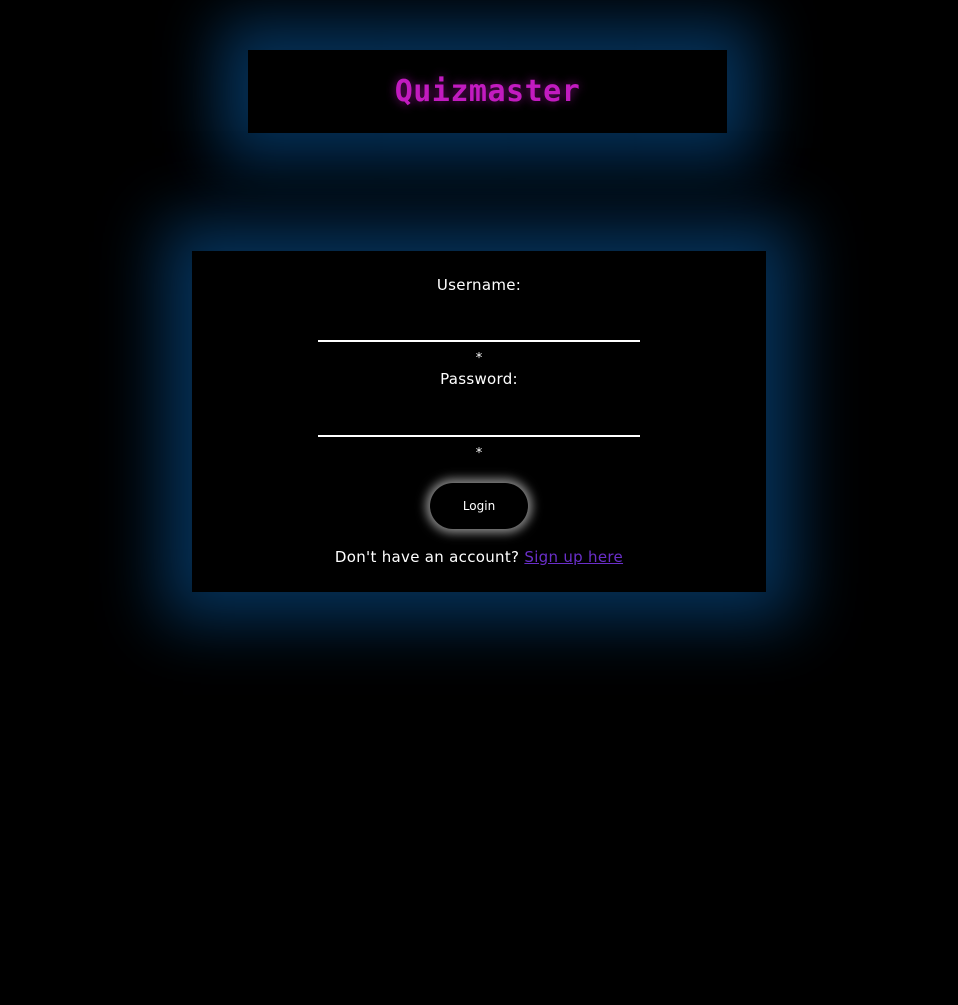 This screenshot has width=958, height=1005. I want to click on password-input, so click(479, 424).